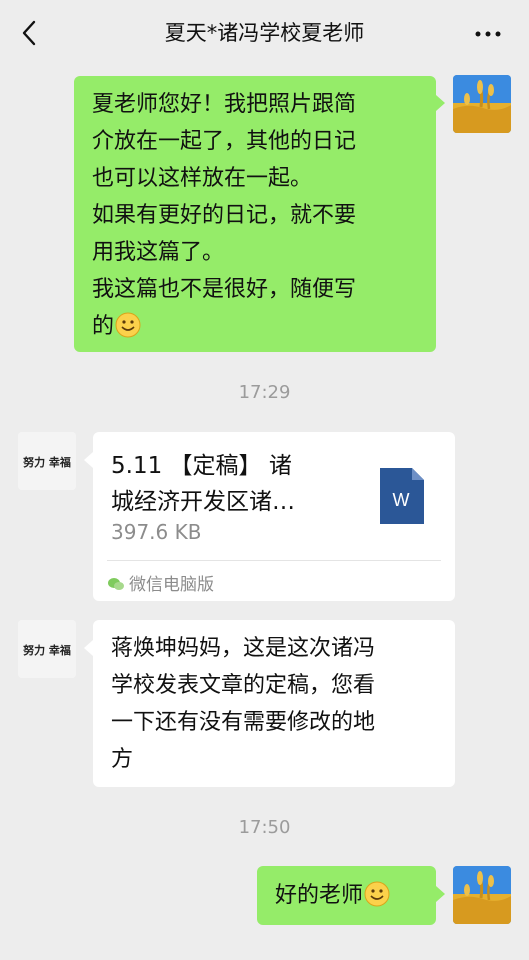  I want to click on message-bubble-other: 蒋焕坤妈妈，这是这次诸冯 学校发表文章的定稿，您看 一下还有没有需要修改的地 方, so click(274, 703).